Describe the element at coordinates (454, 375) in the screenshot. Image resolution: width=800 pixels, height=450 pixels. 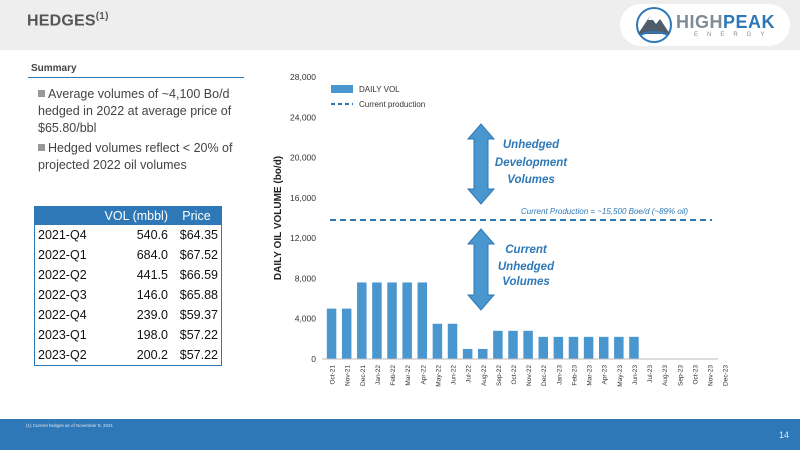
I see `x-tick-label: Jun-22` at that location.